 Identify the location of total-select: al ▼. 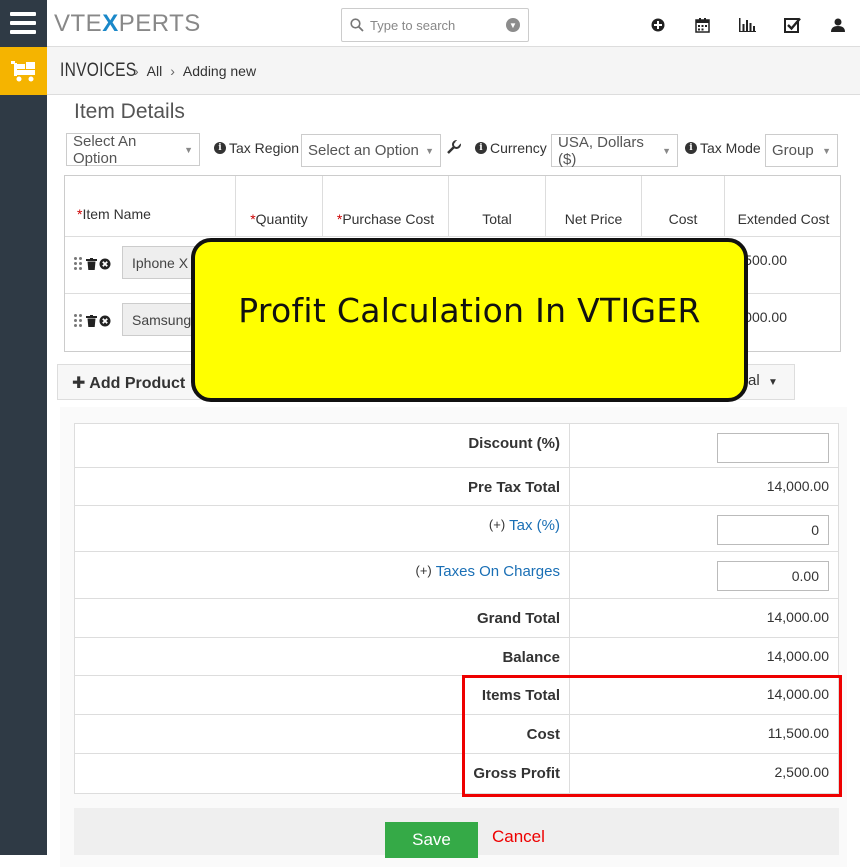
(763, 380).